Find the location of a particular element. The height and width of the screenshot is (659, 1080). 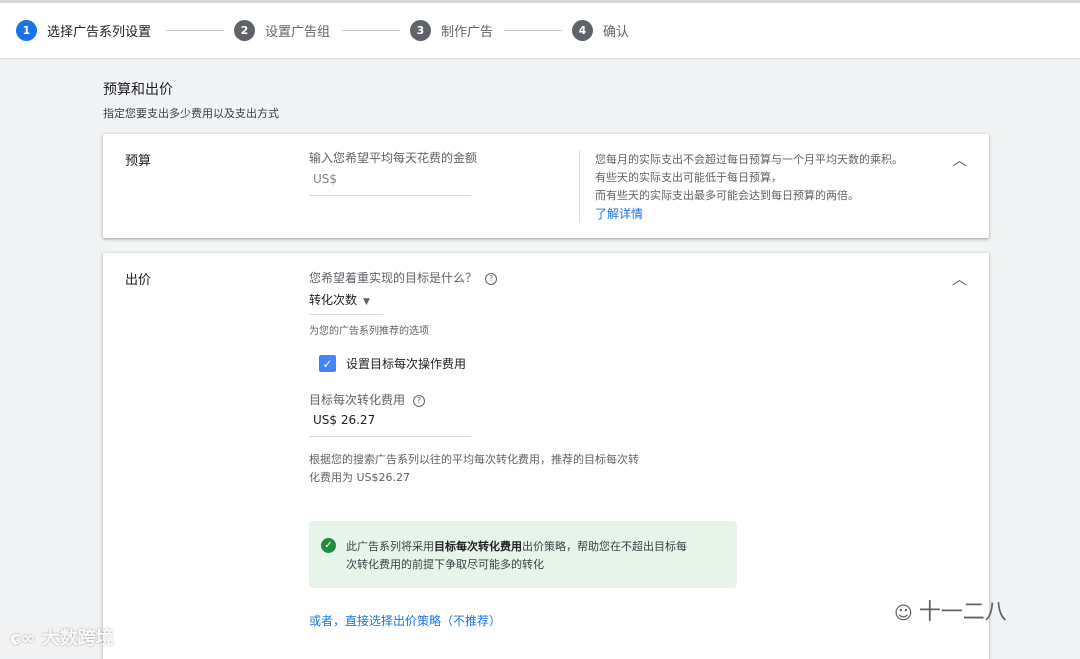

success-text-bold: 目标每次转化费用 is located at coordinates (478, 546).